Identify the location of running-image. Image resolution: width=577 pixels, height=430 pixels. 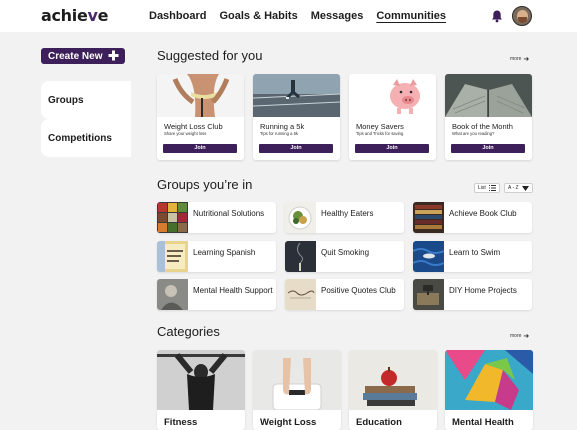
(296, 95).